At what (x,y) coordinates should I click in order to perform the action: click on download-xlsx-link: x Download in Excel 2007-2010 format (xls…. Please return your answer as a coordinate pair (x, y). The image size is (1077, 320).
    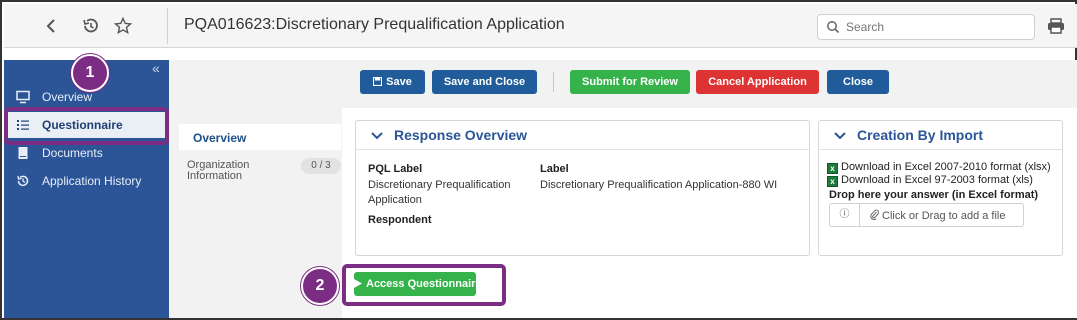
    Looking at the image, I should click on (939, 167).